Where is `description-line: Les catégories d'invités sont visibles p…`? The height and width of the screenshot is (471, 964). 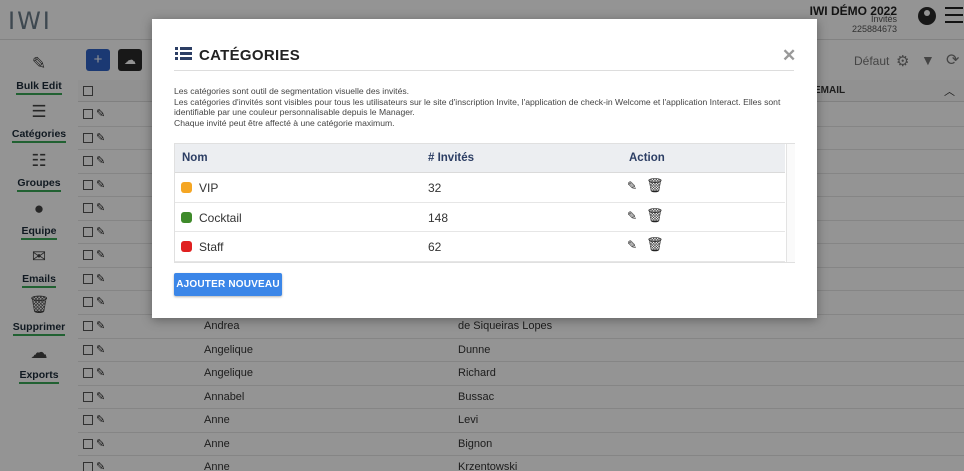 description-line: Les catégories d'invités sont visibles p… is located at coordinates (477, 107).